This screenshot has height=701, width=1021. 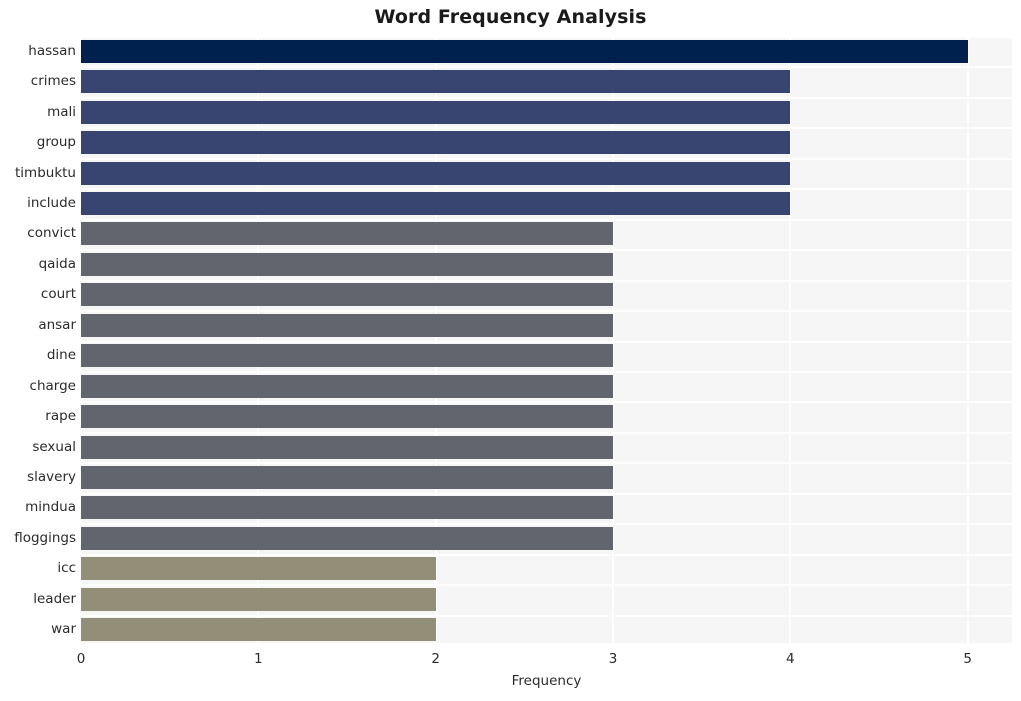 I want to click on y-tick-label-convict: convict, so click(x=51, y=233).